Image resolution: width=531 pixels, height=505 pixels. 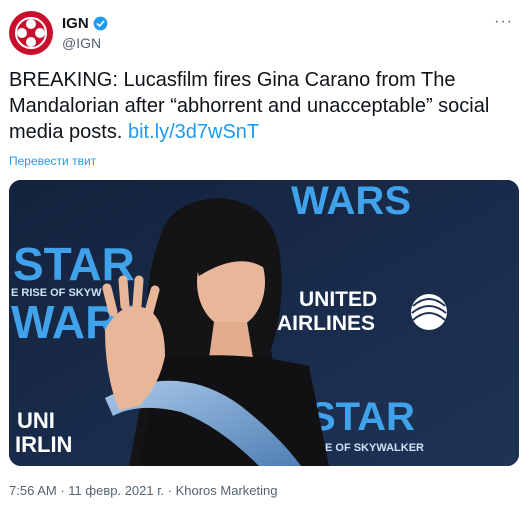 What do you see at coordinates (338, 299) in the screenshot?
I see `backdrop-text: UNITED` at bounding box center [338, 299].